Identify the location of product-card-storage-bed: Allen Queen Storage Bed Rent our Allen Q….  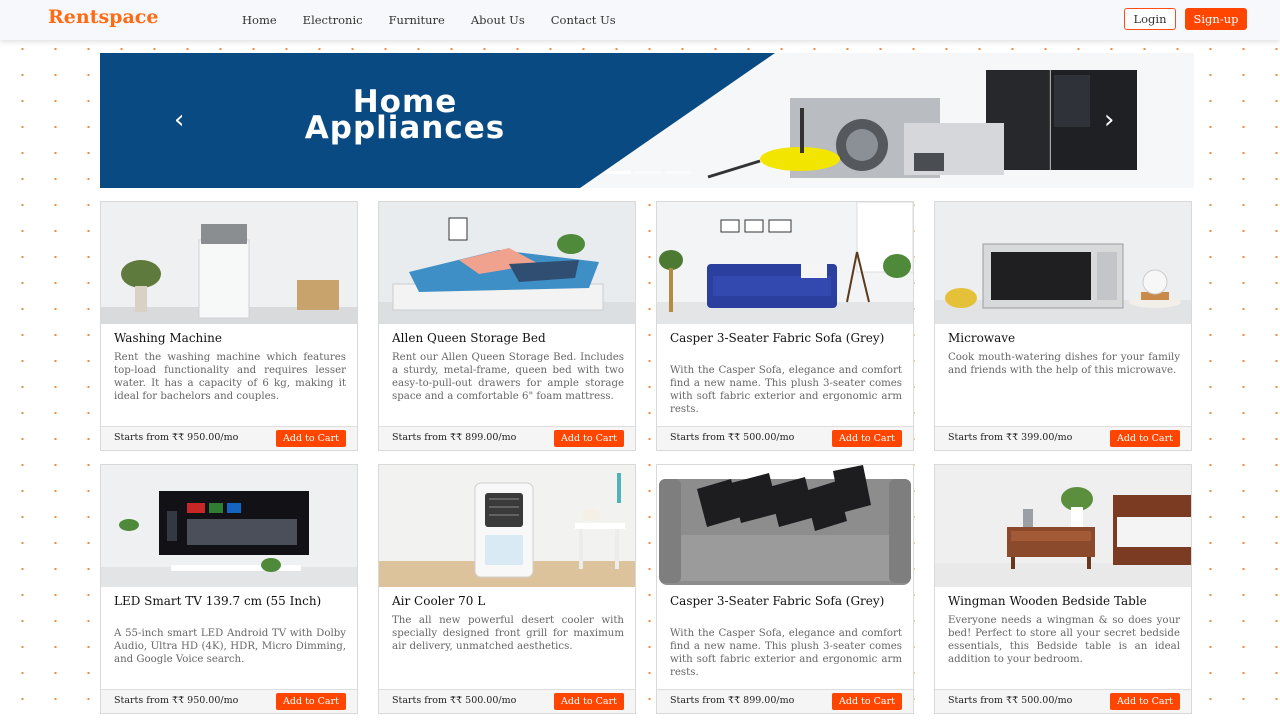
(507, 326).